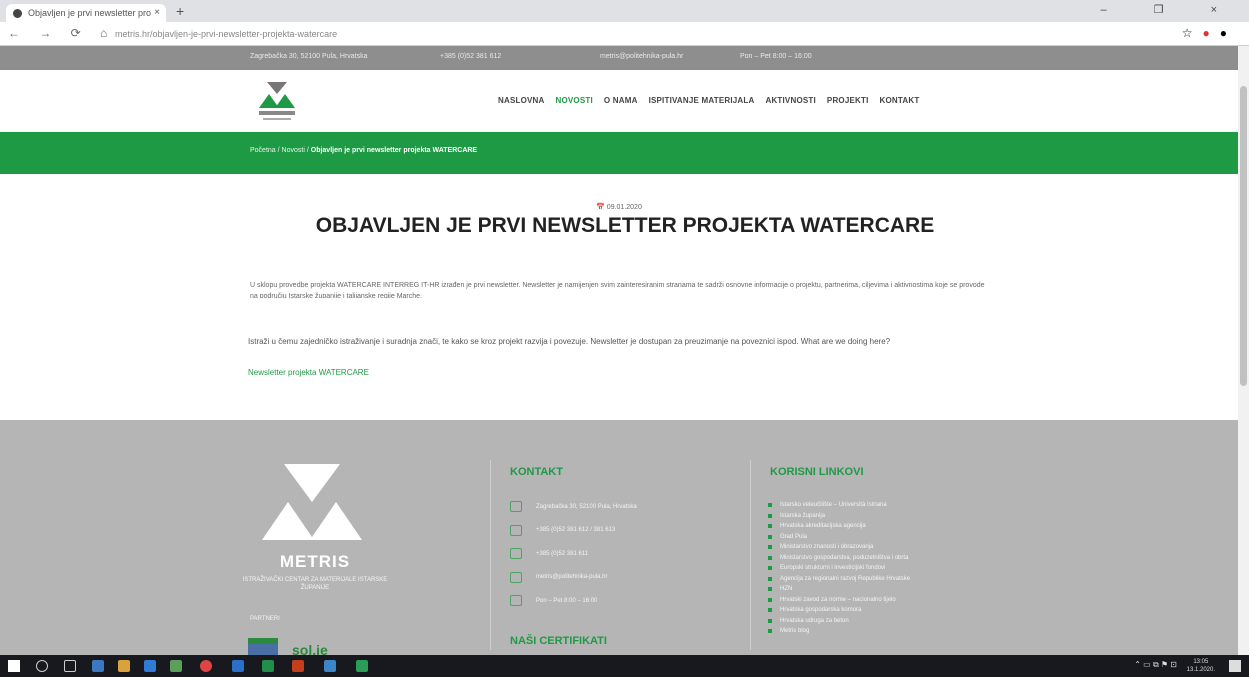 This screenshot has height=677, width=1249. I want to click on breadcrumb-home: Početna, so click(263, 150).